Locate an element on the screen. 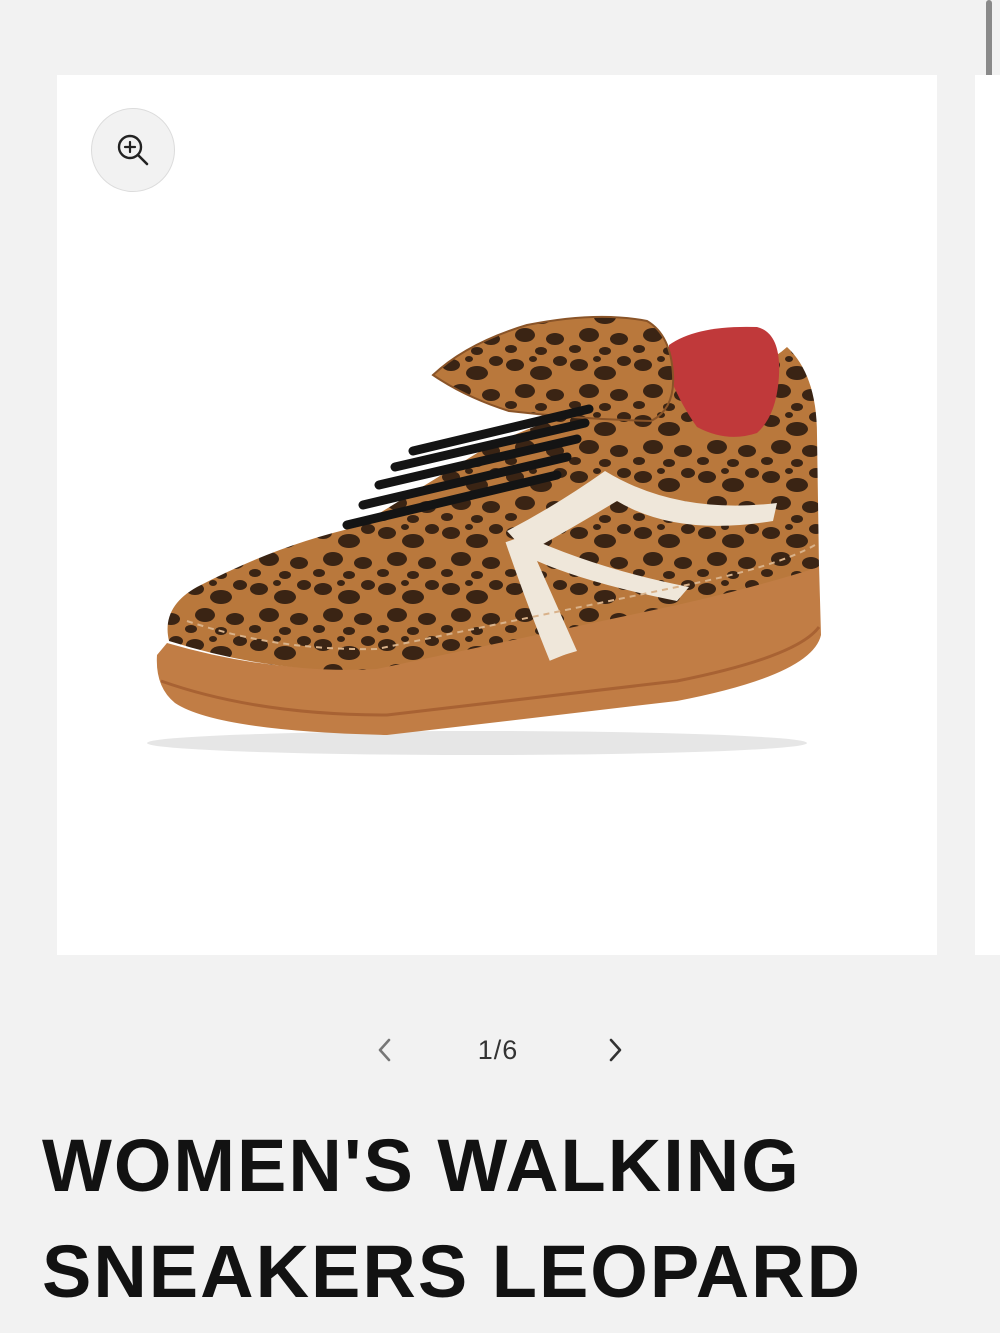  zoom-button is located at coordinates (133, 150).